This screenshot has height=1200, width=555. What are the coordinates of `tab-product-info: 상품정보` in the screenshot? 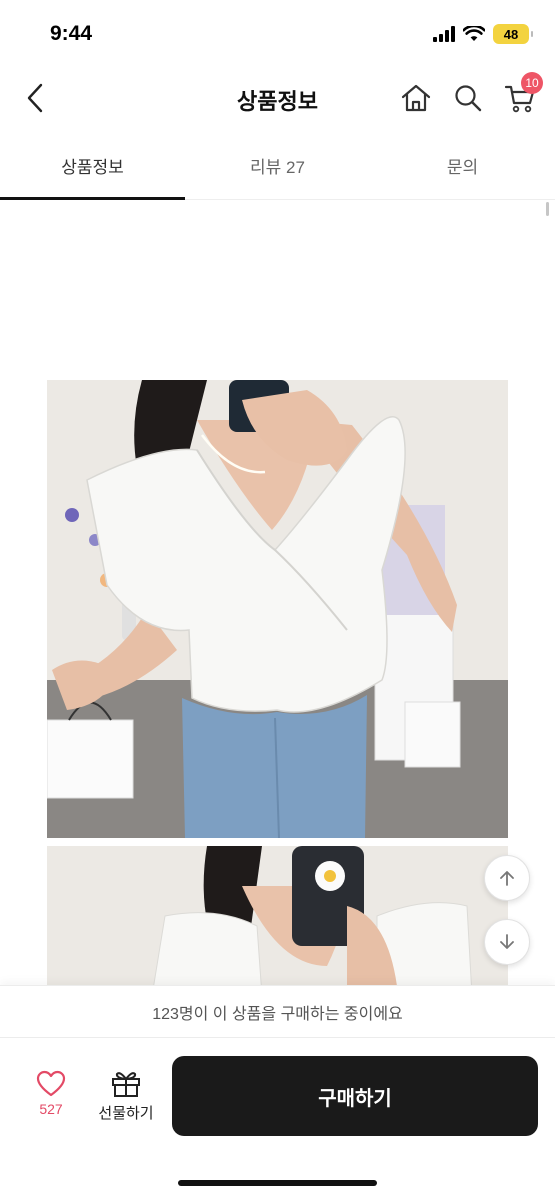 It's located at (92, 166).